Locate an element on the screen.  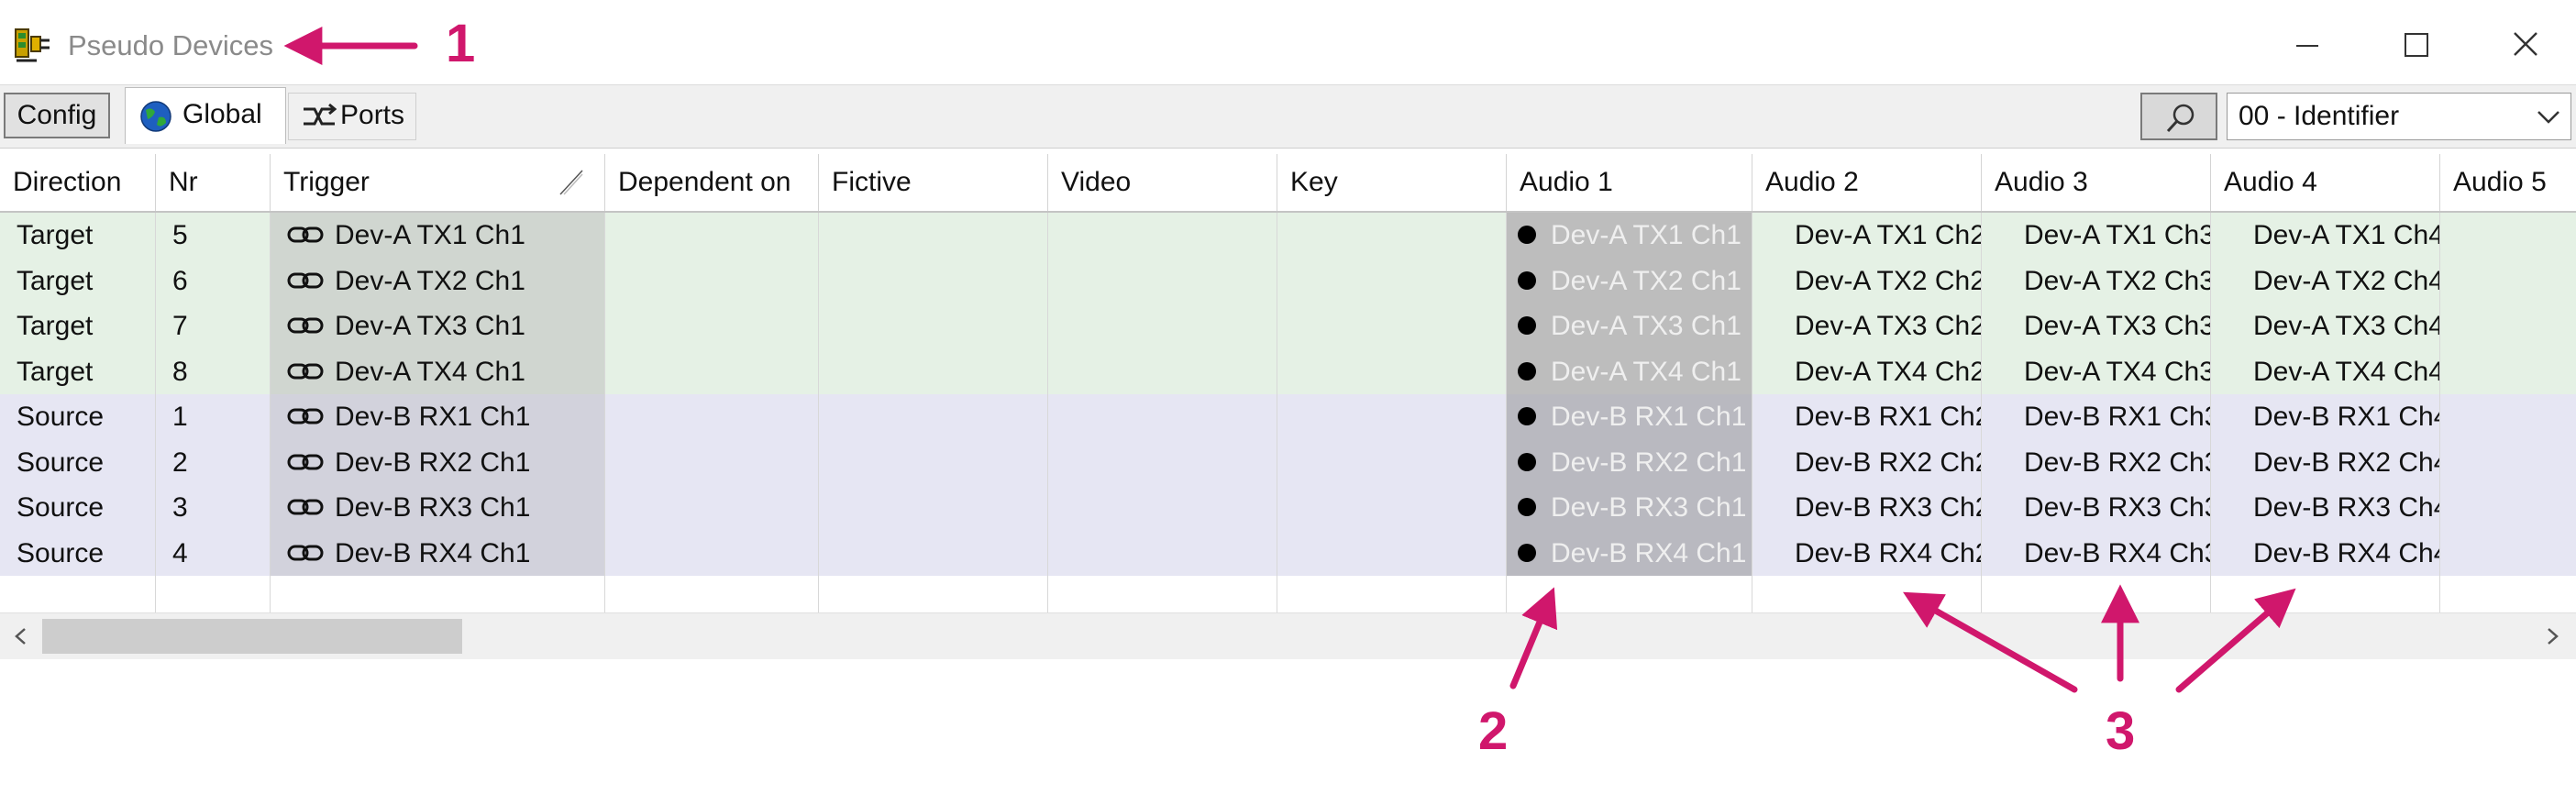
column-header-audio-3: Audio 3 is located at coordinates (2096, 182).